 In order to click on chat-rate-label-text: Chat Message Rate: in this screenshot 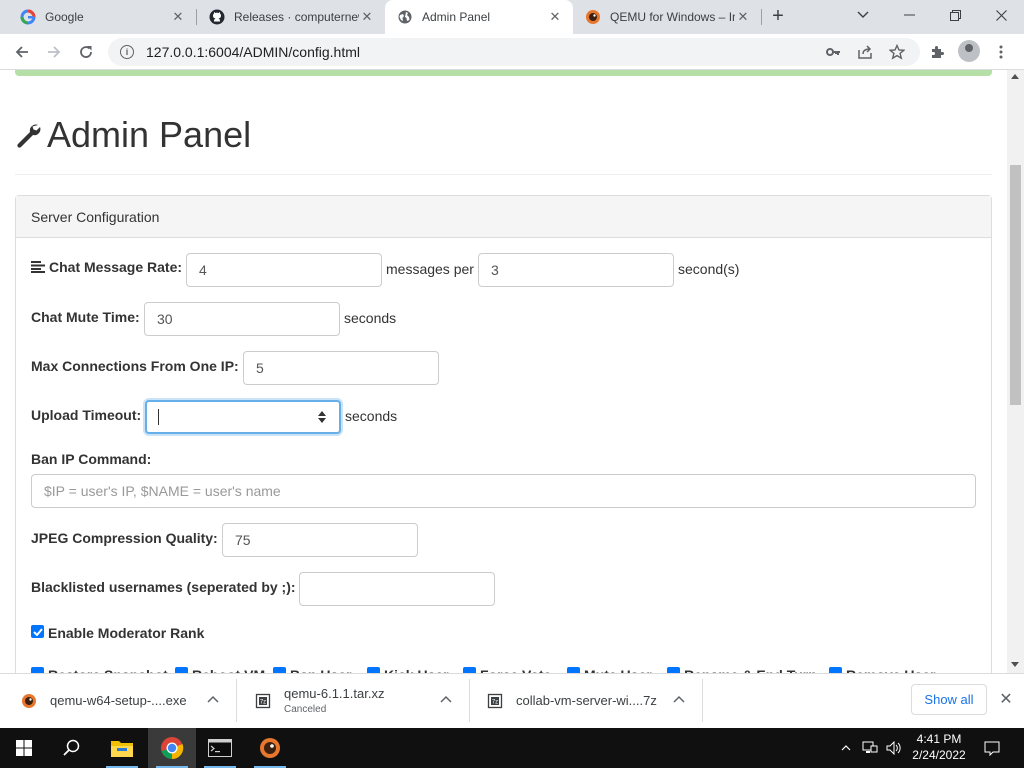, I will do `click(116, 267)`.